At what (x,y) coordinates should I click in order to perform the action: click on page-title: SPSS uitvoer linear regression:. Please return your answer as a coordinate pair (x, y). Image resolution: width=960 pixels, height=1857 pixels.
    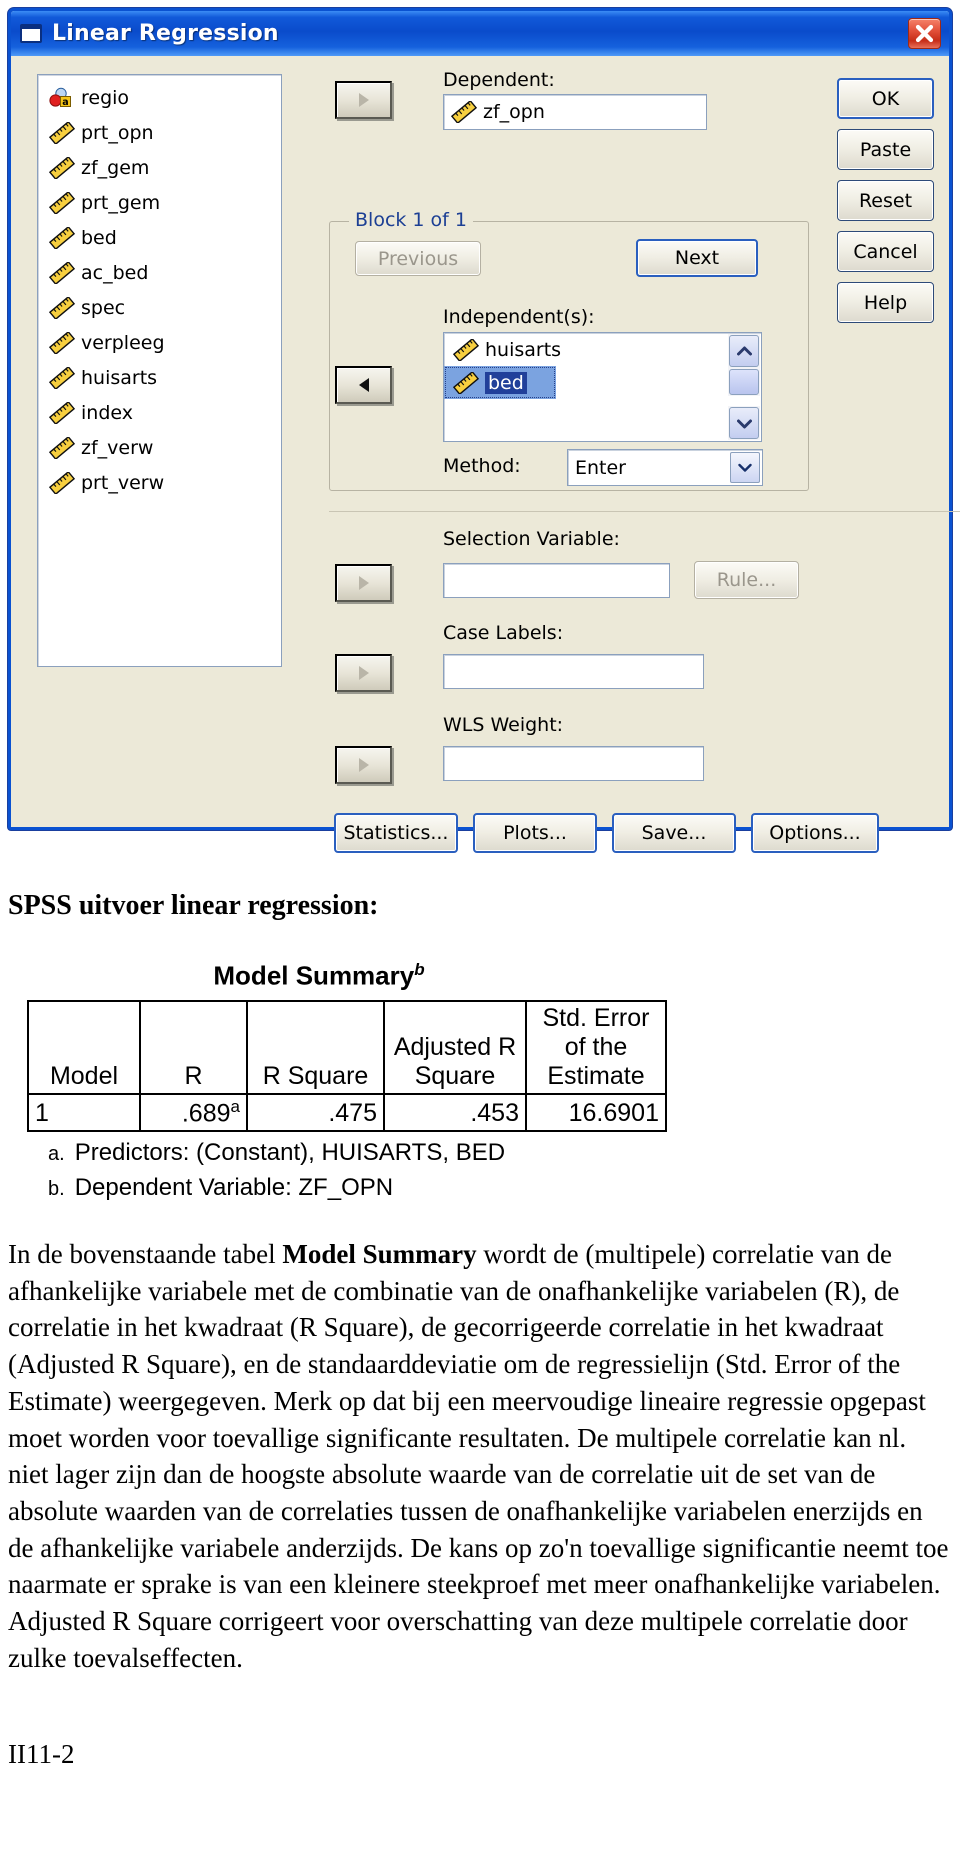
    Looking at the image, I should click on (193, 905).